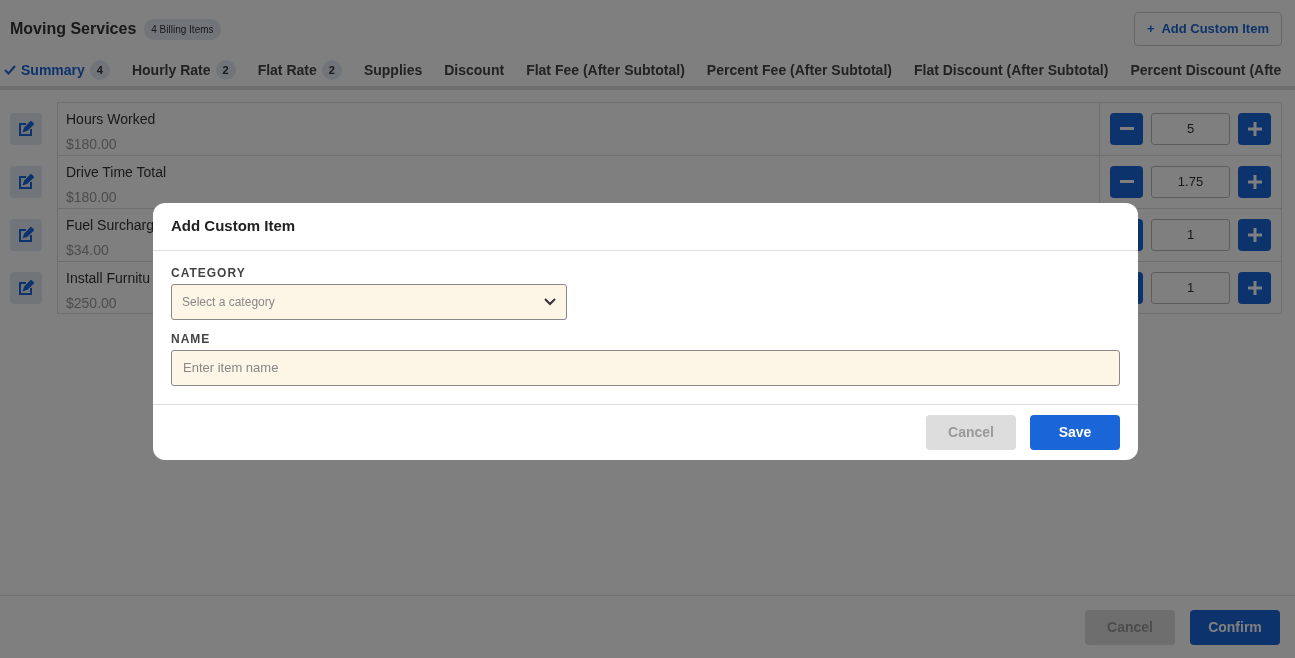  I want to click on category-dropdown: Select a category, so click(369, 301).